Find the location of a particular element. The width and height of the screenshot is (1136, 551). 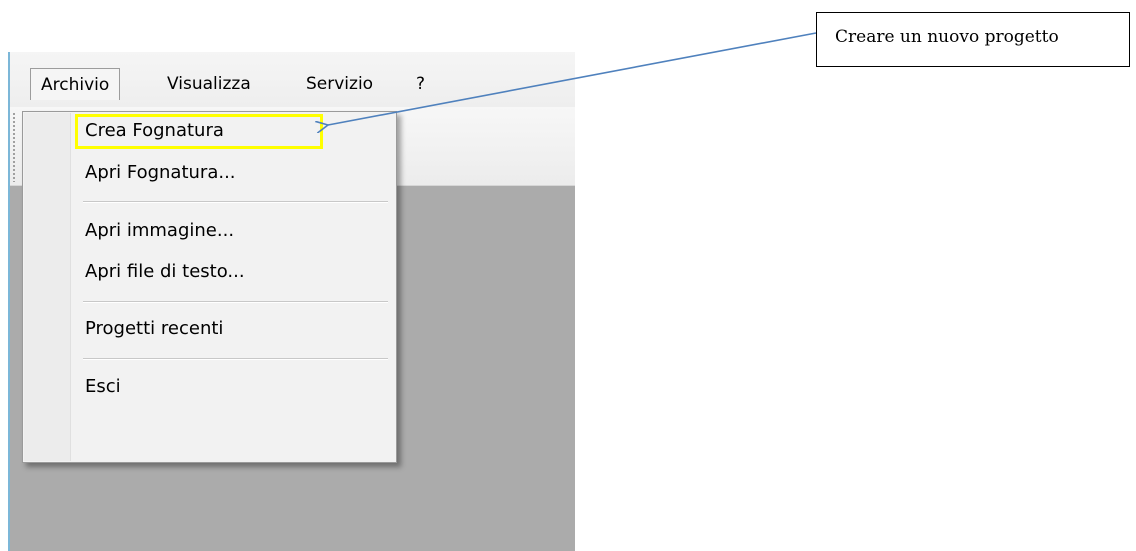

callout-box: Creare un nuovo progetto is located at coordinates (973, 39).